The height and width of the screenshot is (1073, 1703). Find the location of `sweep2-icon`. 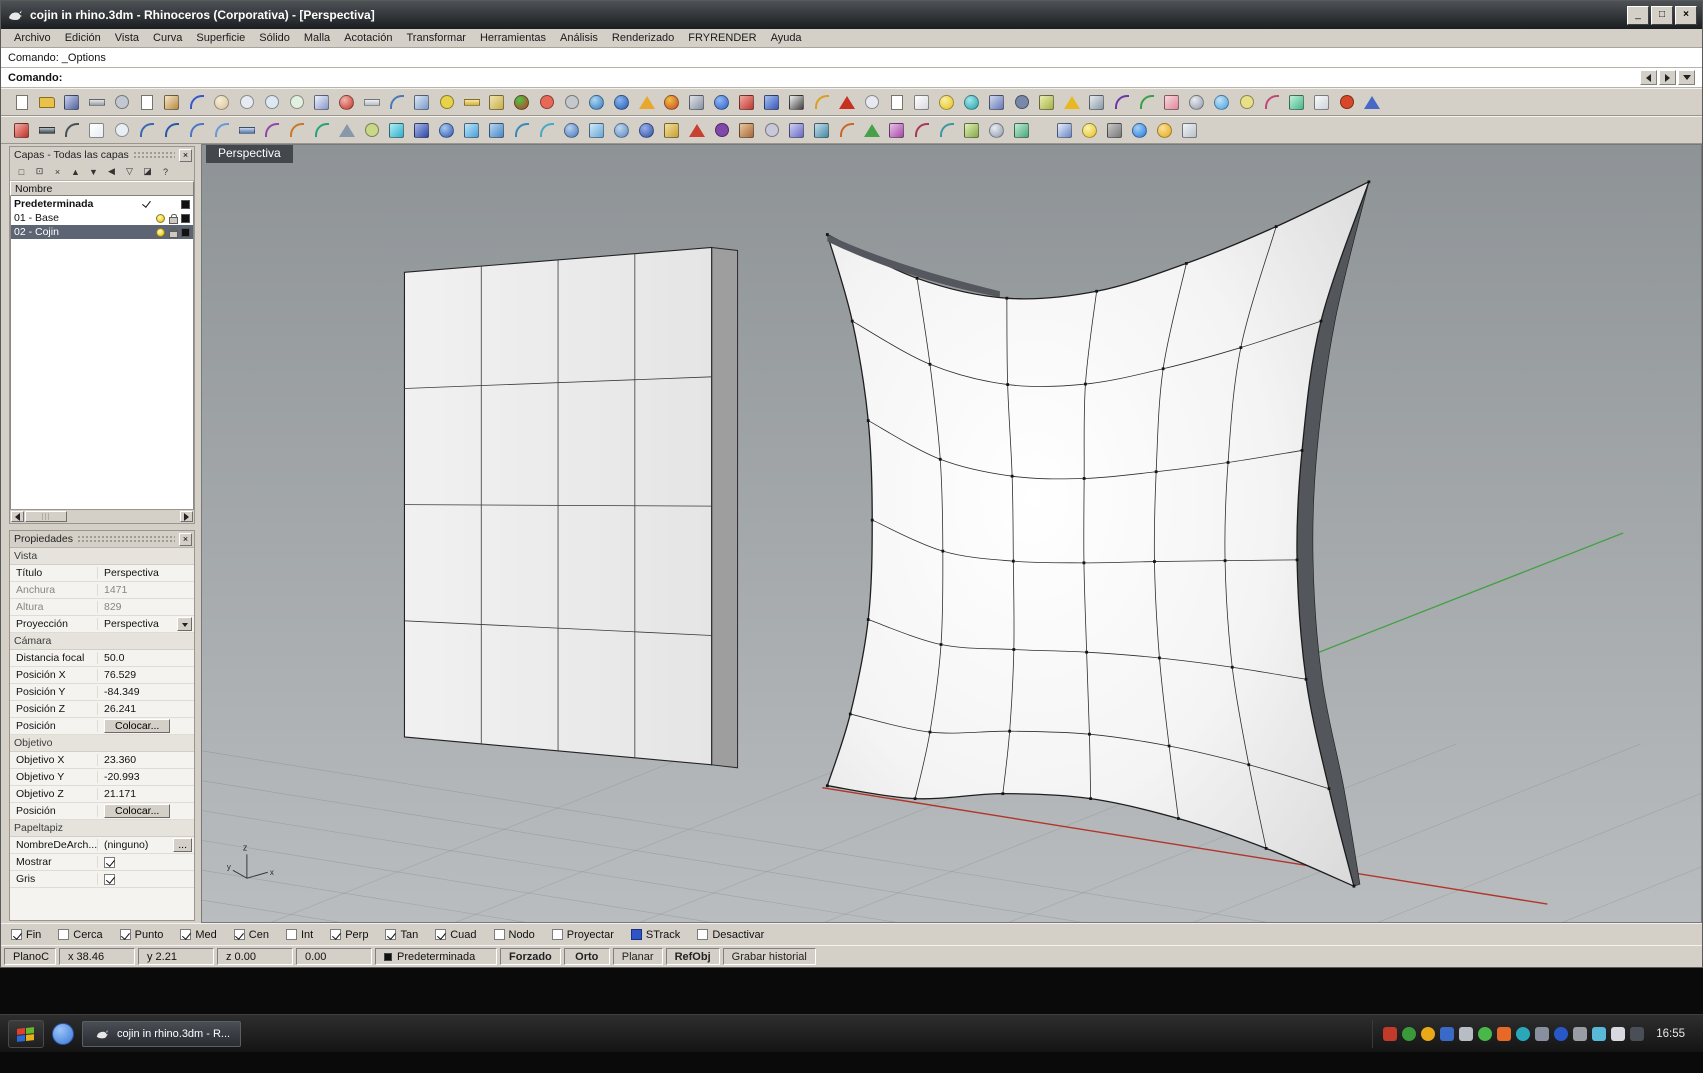

sweep2-icon is located at coordinates (546, 130).